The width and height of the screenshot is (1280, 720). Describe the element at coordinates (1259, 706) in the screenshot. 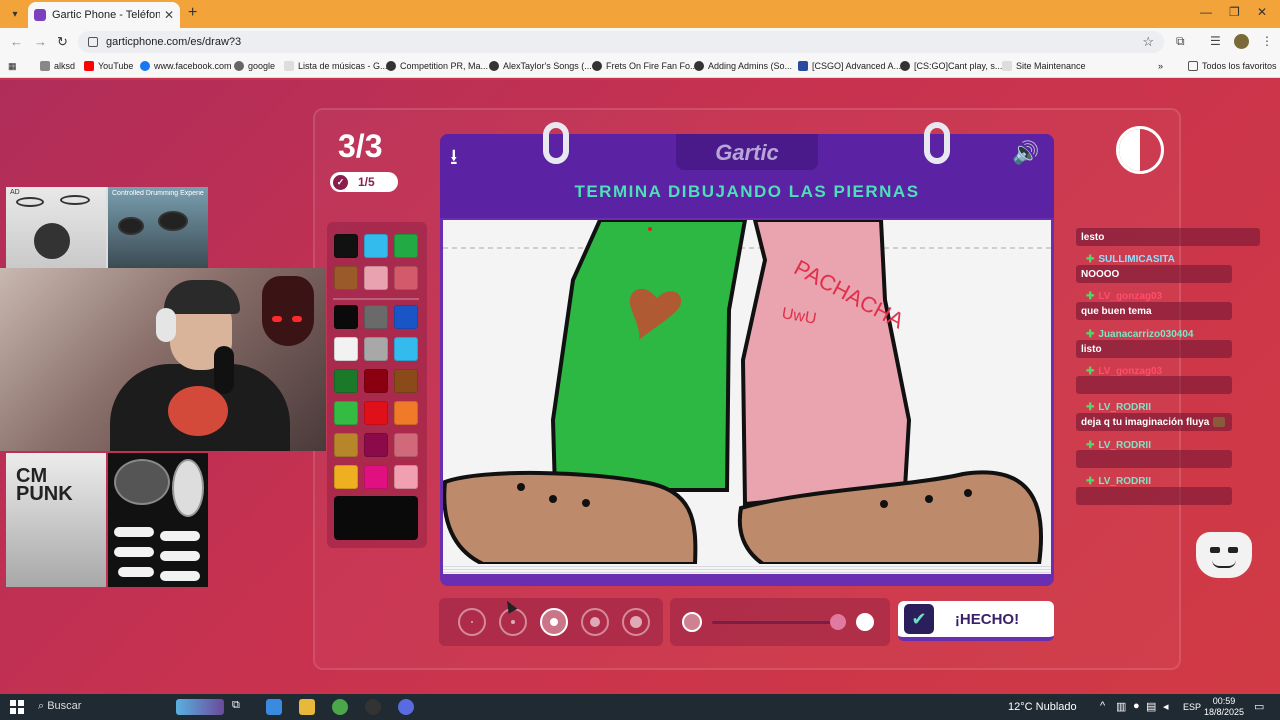

I see `notifications-icon: ▭` at that location.